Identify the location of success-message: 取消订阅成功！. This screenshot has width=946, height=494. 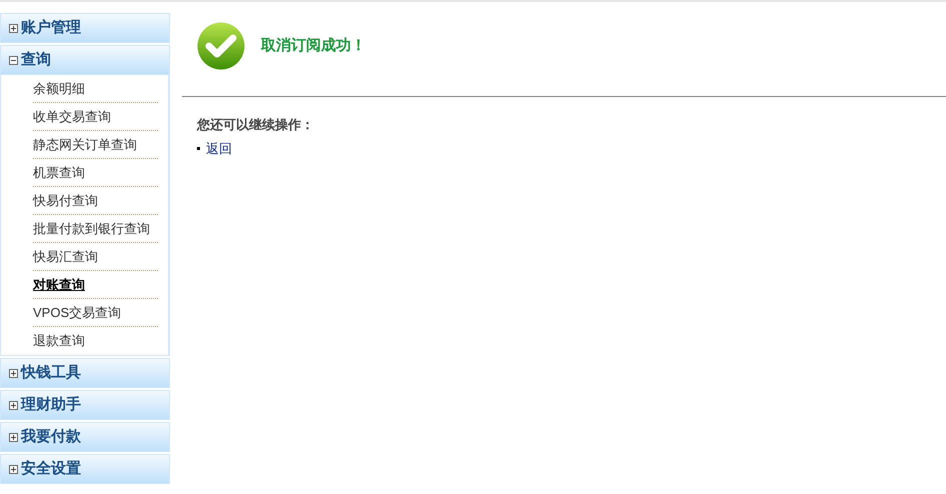
(313, 46).